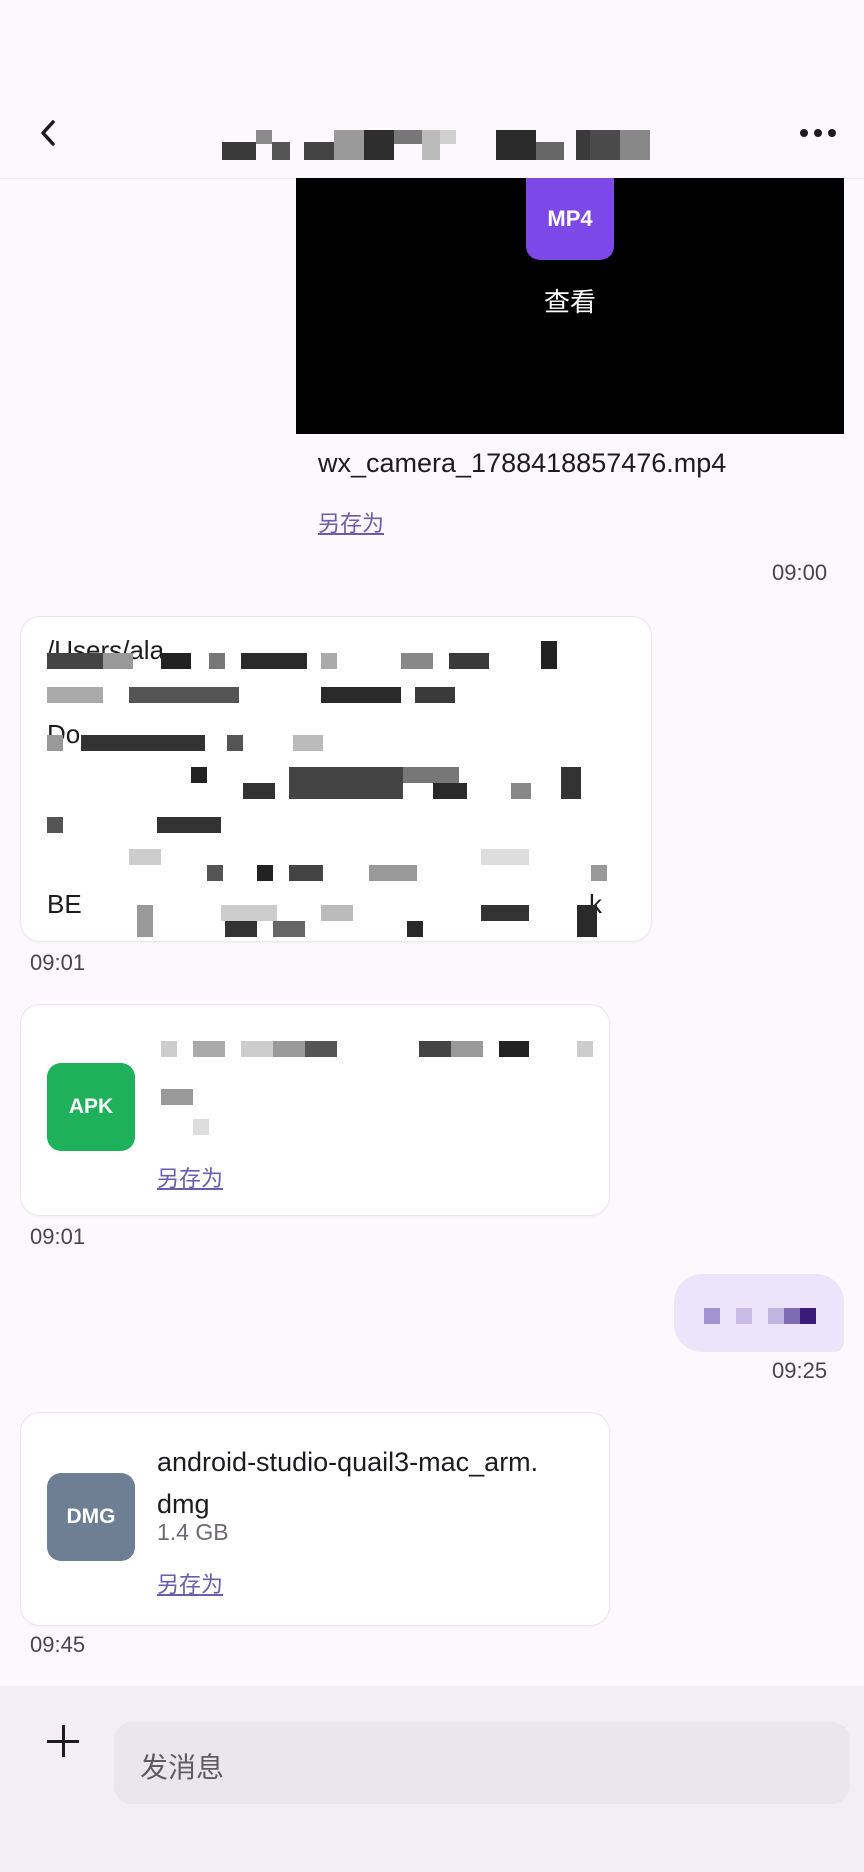 The width and height of the screenshot is (864, 1872). What do you see at coordinates (804, 133) in the screenshot?
I see `more-horizontal-icon` at bounding box center [804, 133].